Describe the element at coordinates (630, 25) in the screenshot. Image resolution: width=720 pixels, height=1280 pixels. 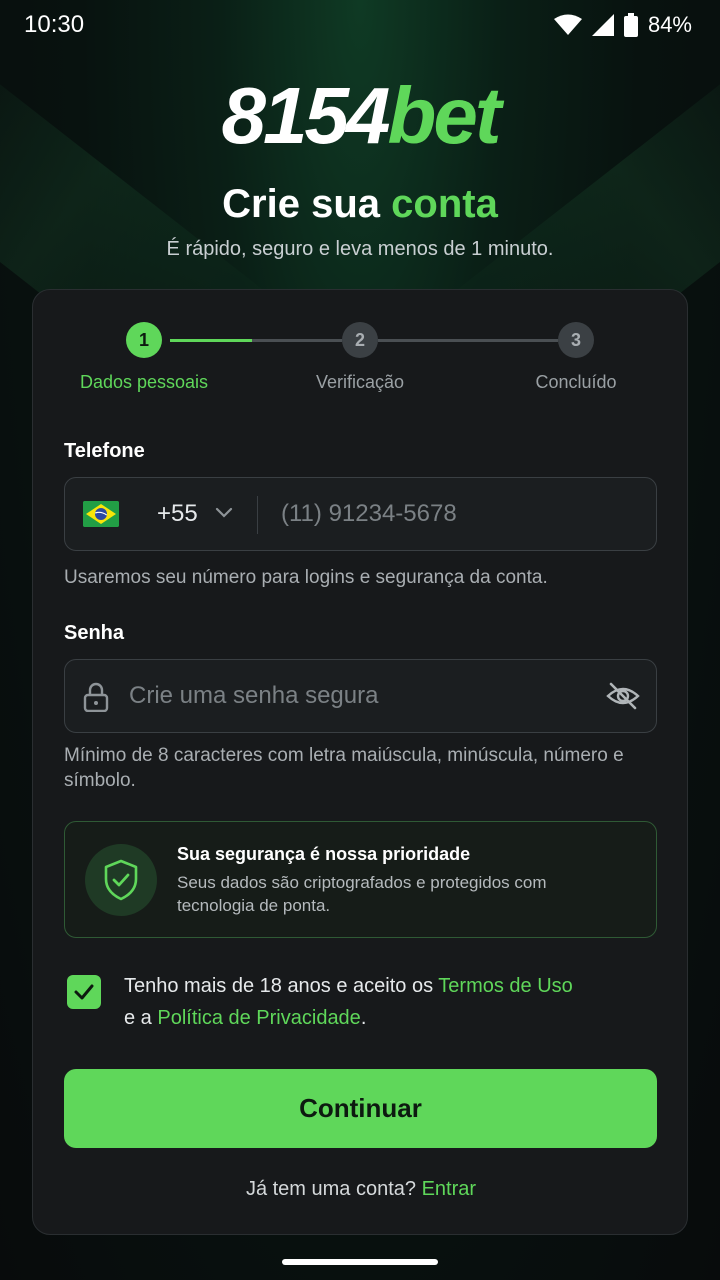
I see `battery-icon` at that location.